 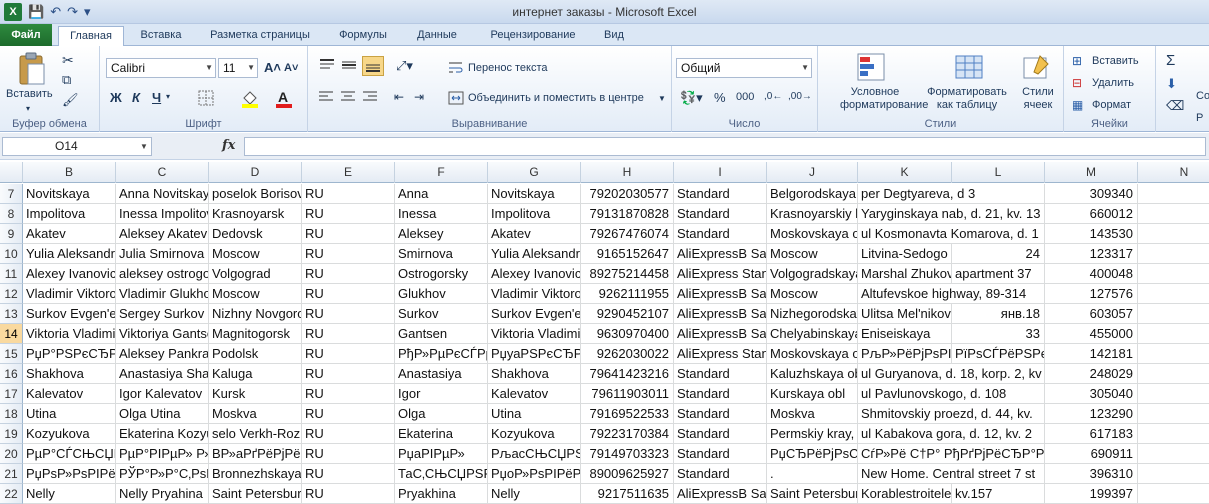 What do you see at coordinates (720, 234) in the screenshot?
I see `cell-i9: Standard` at bounding box center [720, 234].